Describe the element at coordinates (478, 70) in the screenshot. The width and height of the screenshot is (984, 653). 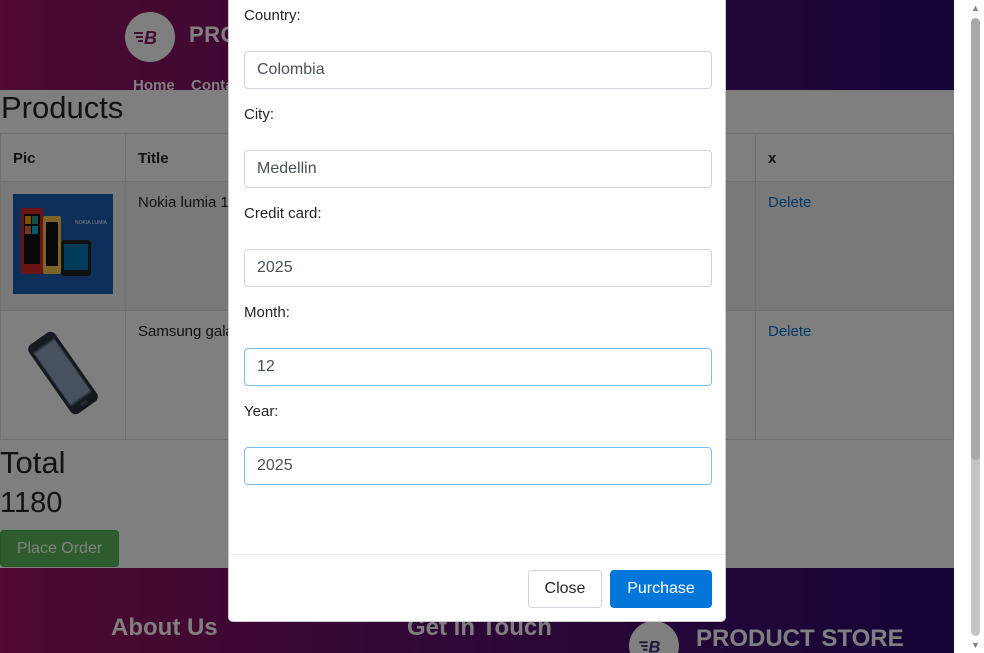
I see `country-input` at that location.